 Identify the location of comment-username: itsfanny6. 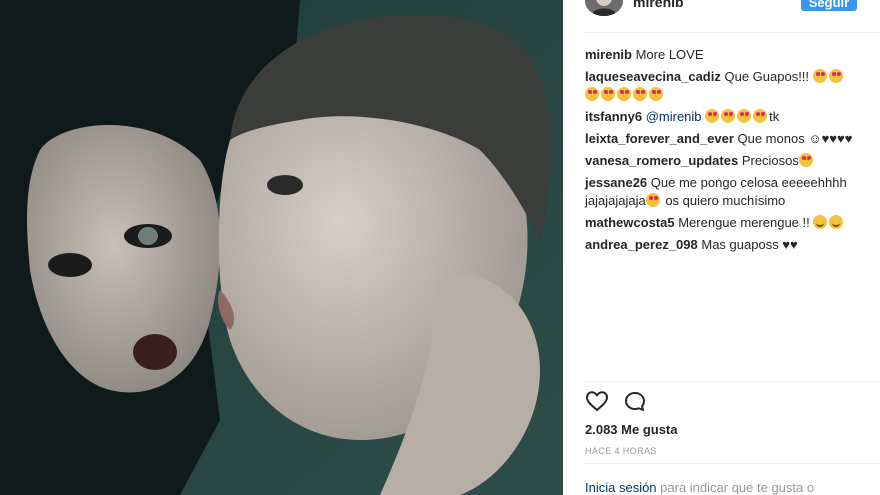
(613, 116).